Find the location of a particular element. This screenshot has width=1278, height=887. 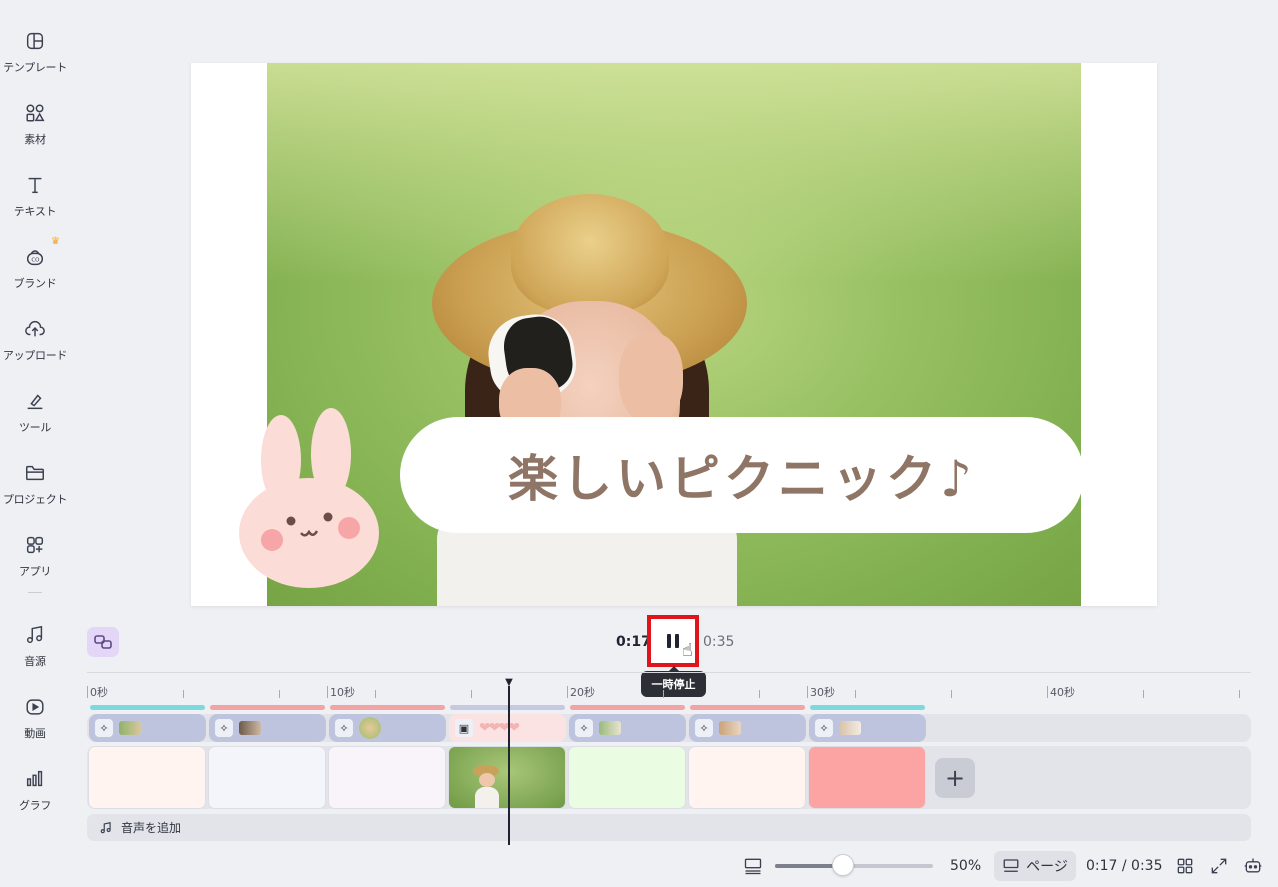

add-audio-button: 音声を追加 is located at coordinates (669, 827).